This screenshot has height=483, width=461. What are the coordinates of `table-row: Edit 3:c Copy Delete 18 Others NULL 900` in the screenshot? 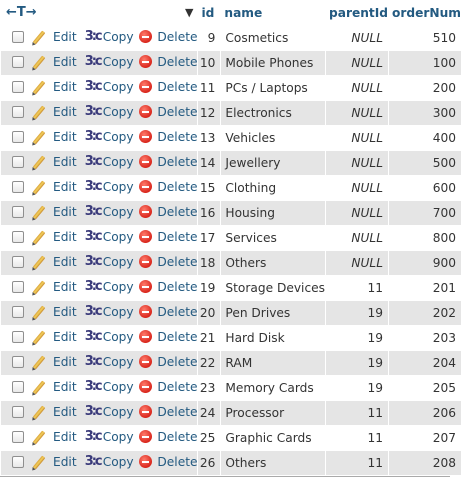 It's located at (231, 263).